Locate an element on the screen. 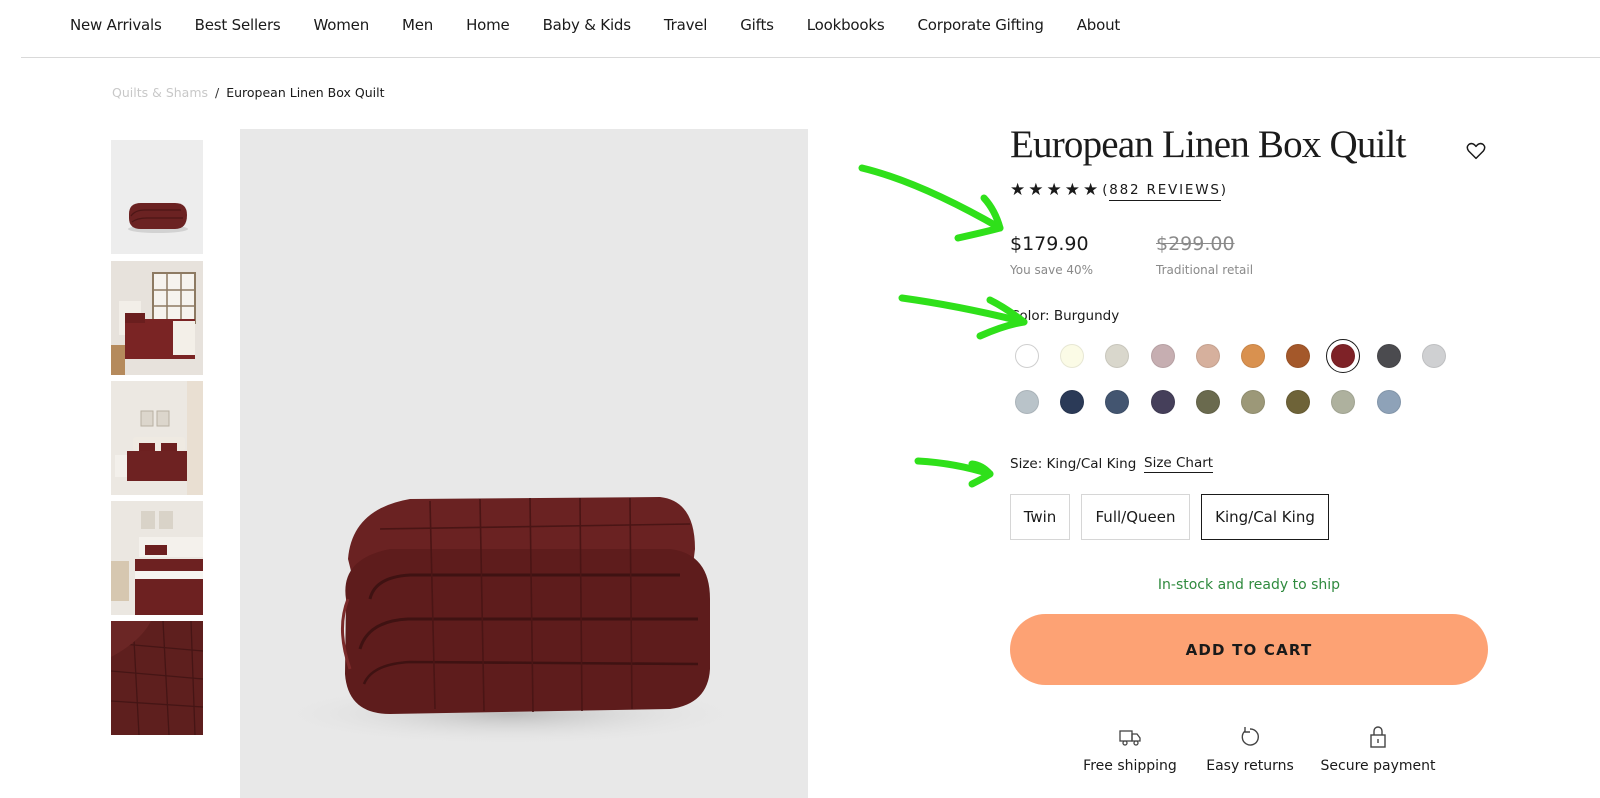  size-option-full-queen: Full/Queen is located at coordinates (1135, 517).